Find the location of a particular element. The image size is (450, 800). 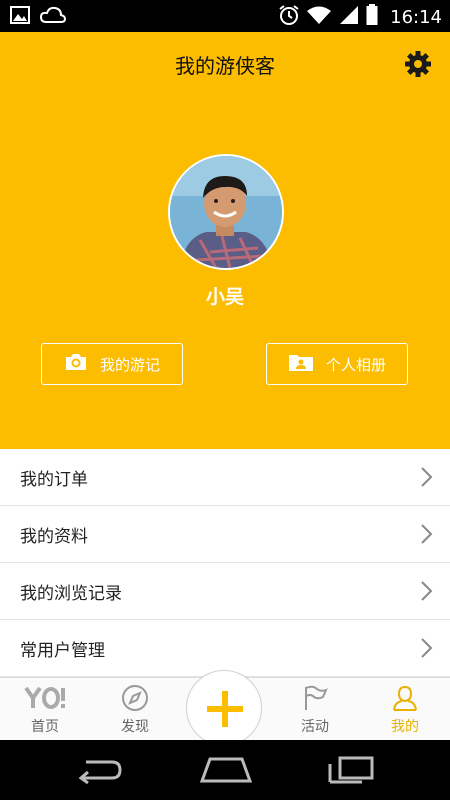

camera-icon is located at coordinates (76, 364).